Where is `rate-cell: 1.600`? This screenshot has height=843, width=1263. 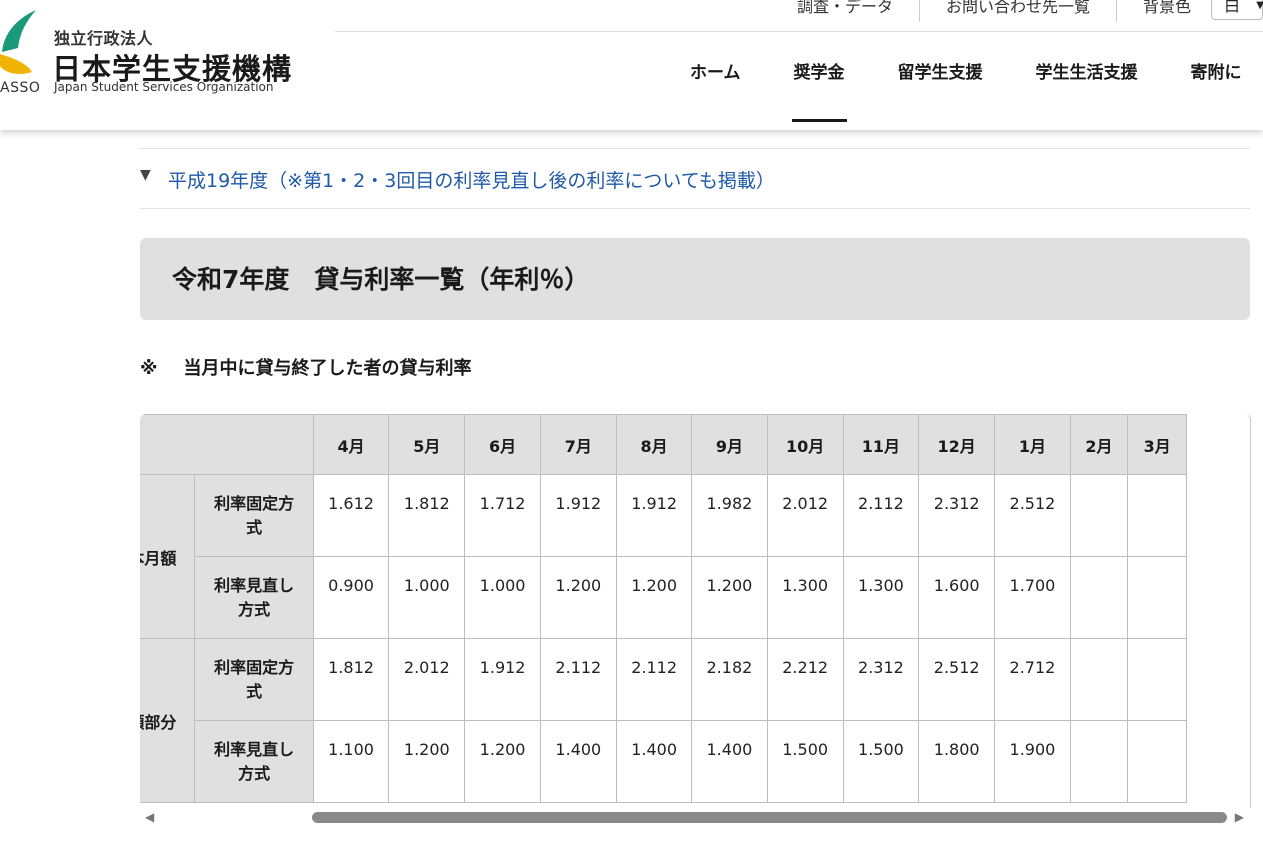 rate-cell: 1.600 is located at coordinates (957, 597).